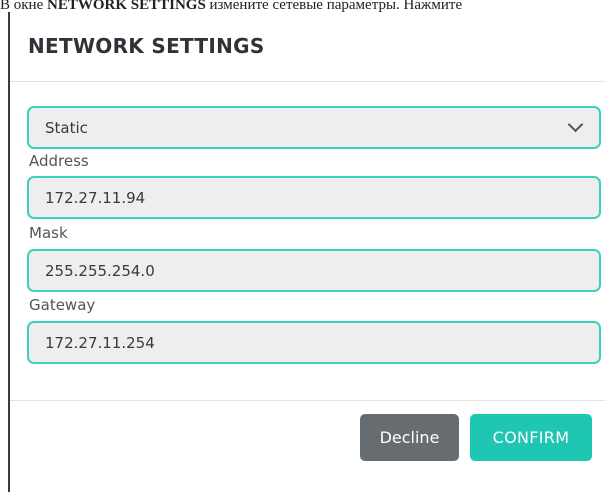  I want to click on footer-divider, so click(307, 400).